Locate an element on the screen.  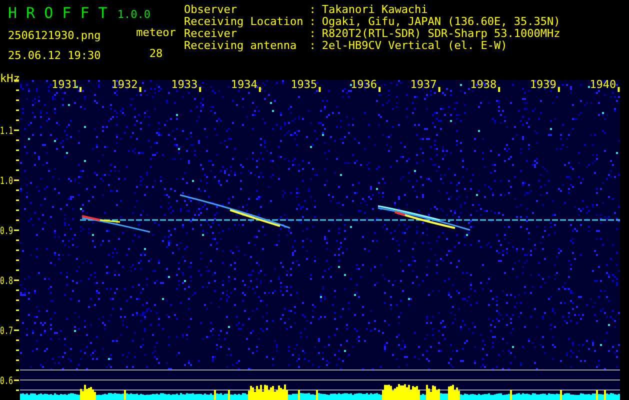
info-value: Ogaki, Gifu, JAPAN (136.60E, 35.35N) is located at coordinates (441, 22).